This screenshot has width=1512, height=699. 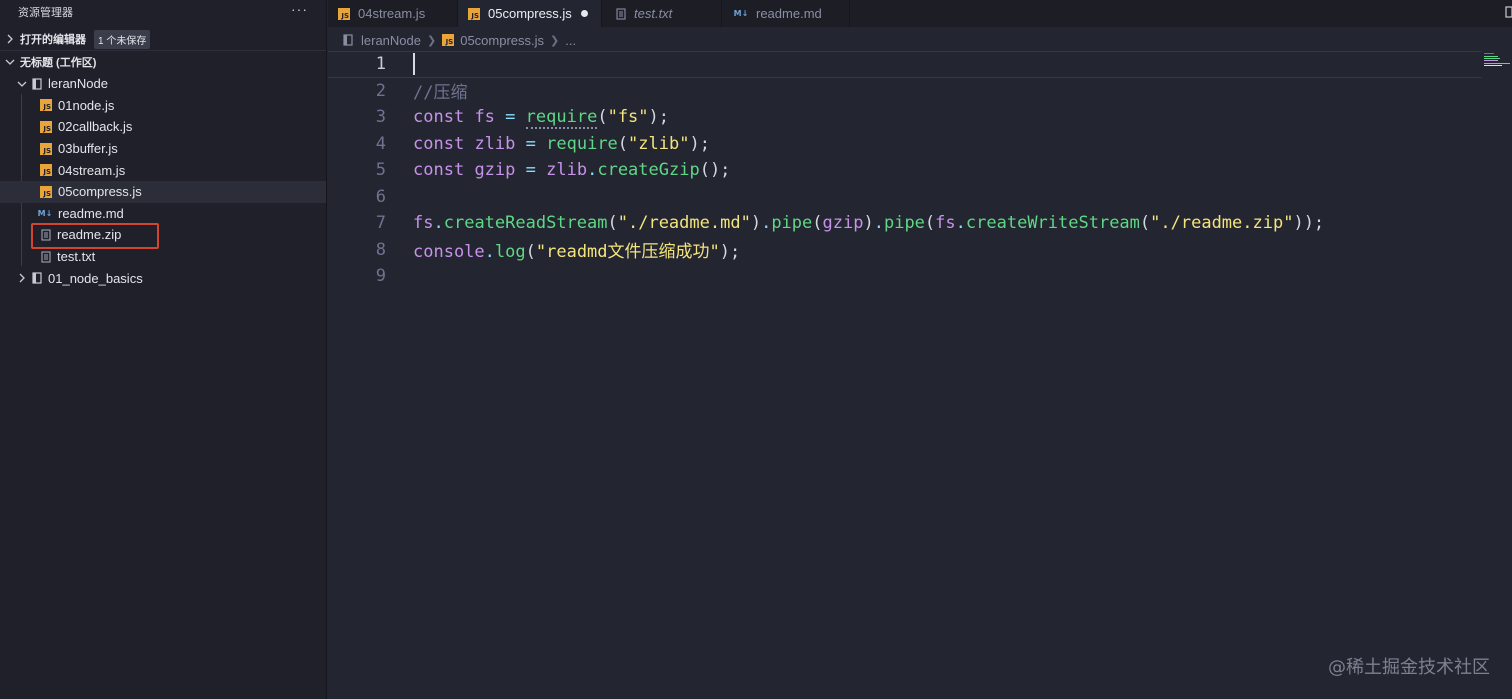 I want to click on code-text: console.log("readmd文件压缩成功");, so click(x=577, y=252).